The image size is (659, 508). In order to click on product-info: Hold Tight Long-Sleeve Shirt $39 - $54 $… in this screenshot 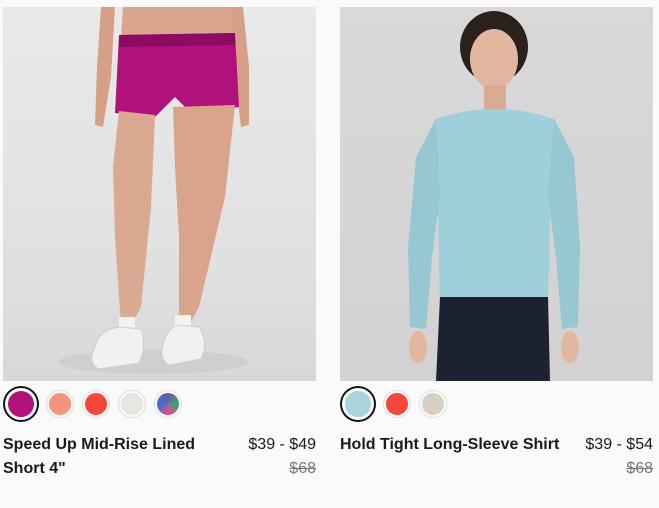, I will do `click(496, 457)`.